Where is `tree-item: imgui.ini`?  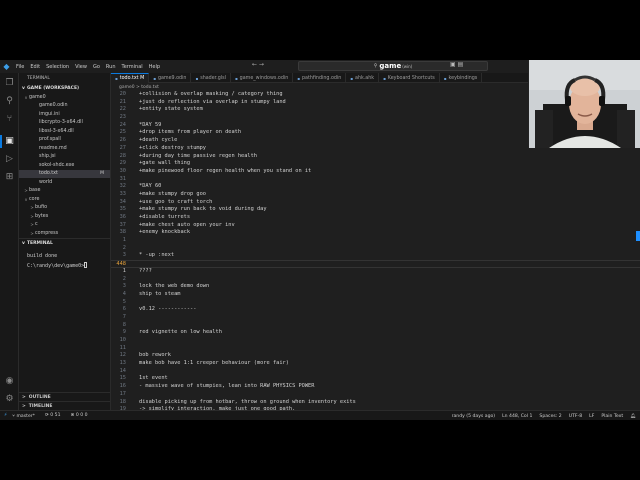
tree-item: imgui.ini is located at coordinates (64, 114).